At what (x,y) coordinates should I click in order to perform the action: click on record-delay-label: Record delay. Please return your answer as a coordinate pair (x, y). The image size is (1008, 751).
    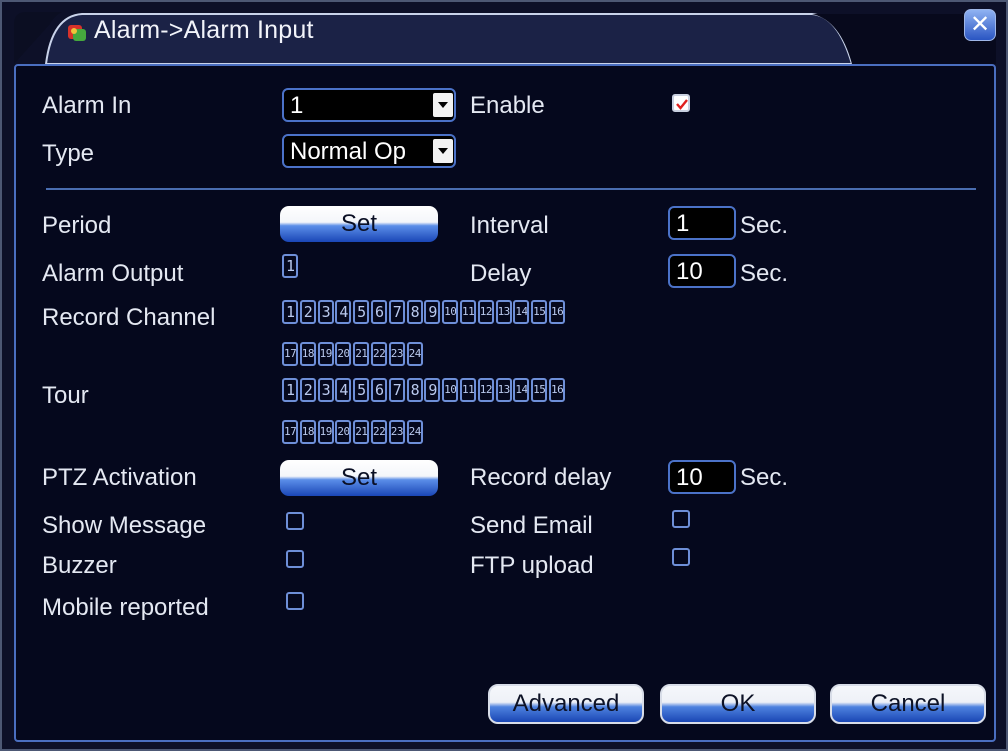
    Looking at the image, I should click on (541, 477).